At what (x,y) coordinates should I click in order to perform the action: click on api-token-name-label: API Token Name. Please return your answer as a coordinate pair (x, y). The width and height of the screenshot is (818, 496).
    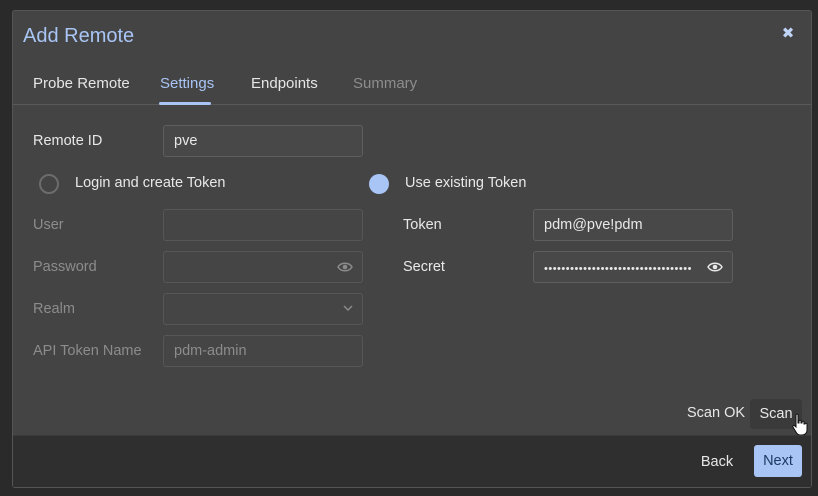
    Looking at the image, I should click on (87, 351).